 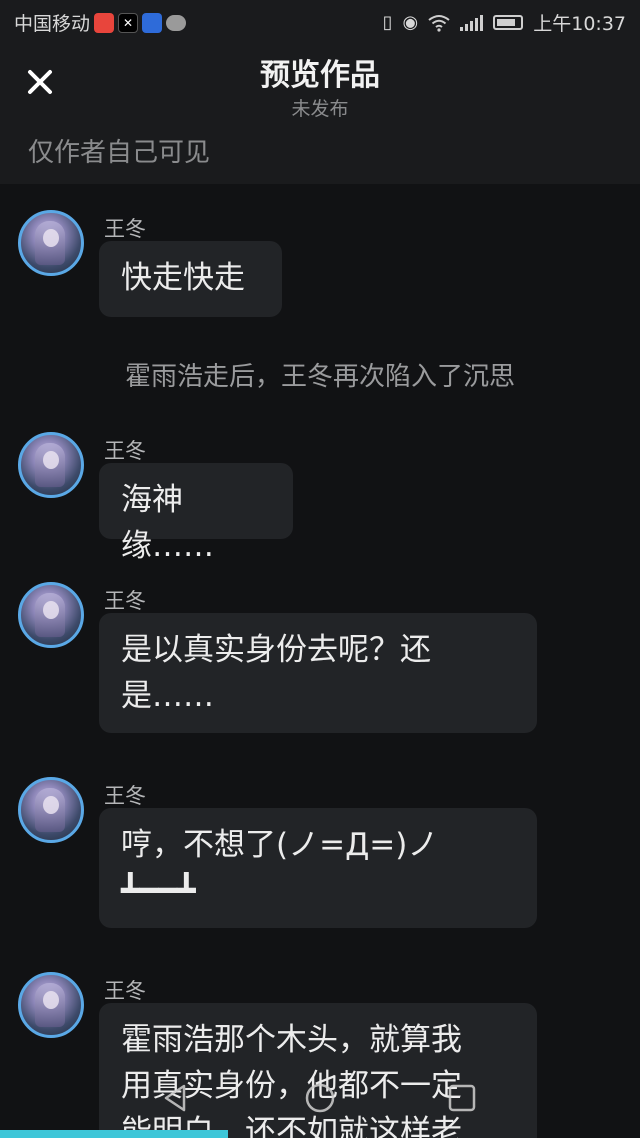 What do you see at coordinates (462, 1098) in the screenshot?
I see `recents-icon` at bounding box center [462, 1098].